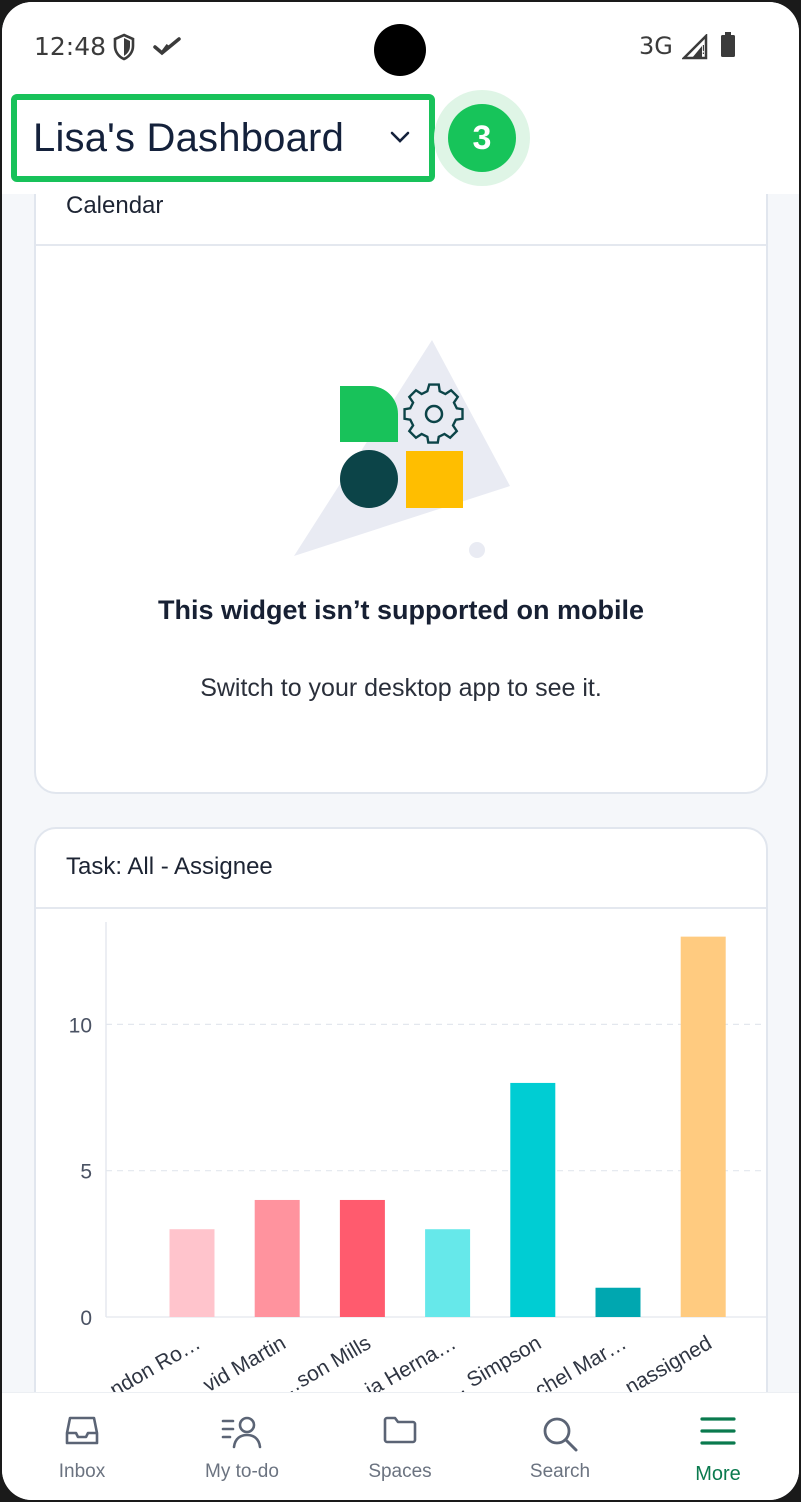 This screenshot has height=1502, width=801. I want to click on card-title: Task: All - Assignee, so click(169, 866).